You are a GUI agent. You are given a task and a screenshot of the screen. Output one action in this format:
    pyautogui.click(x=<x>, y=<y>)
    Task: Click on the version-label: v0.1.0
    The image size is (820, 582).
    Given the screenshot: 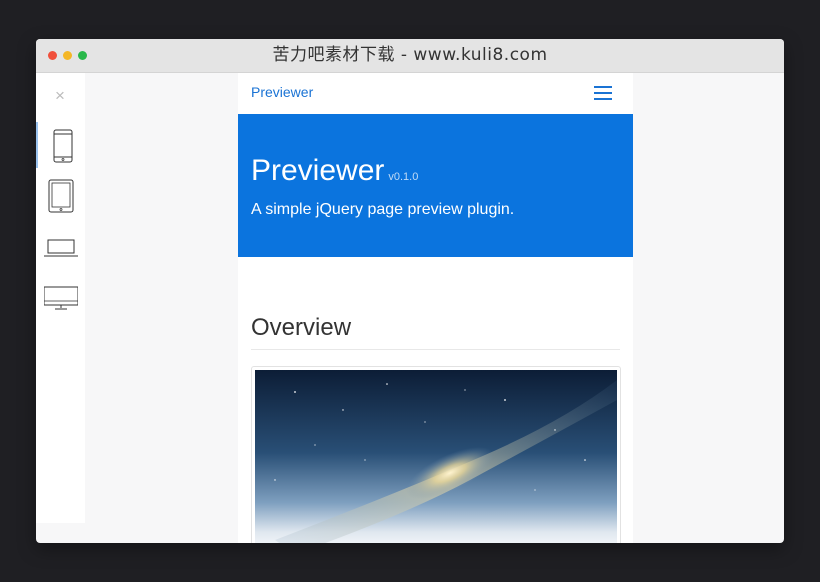 What is the action you would take?
    pyautogui.click(x=403, y=177)
    